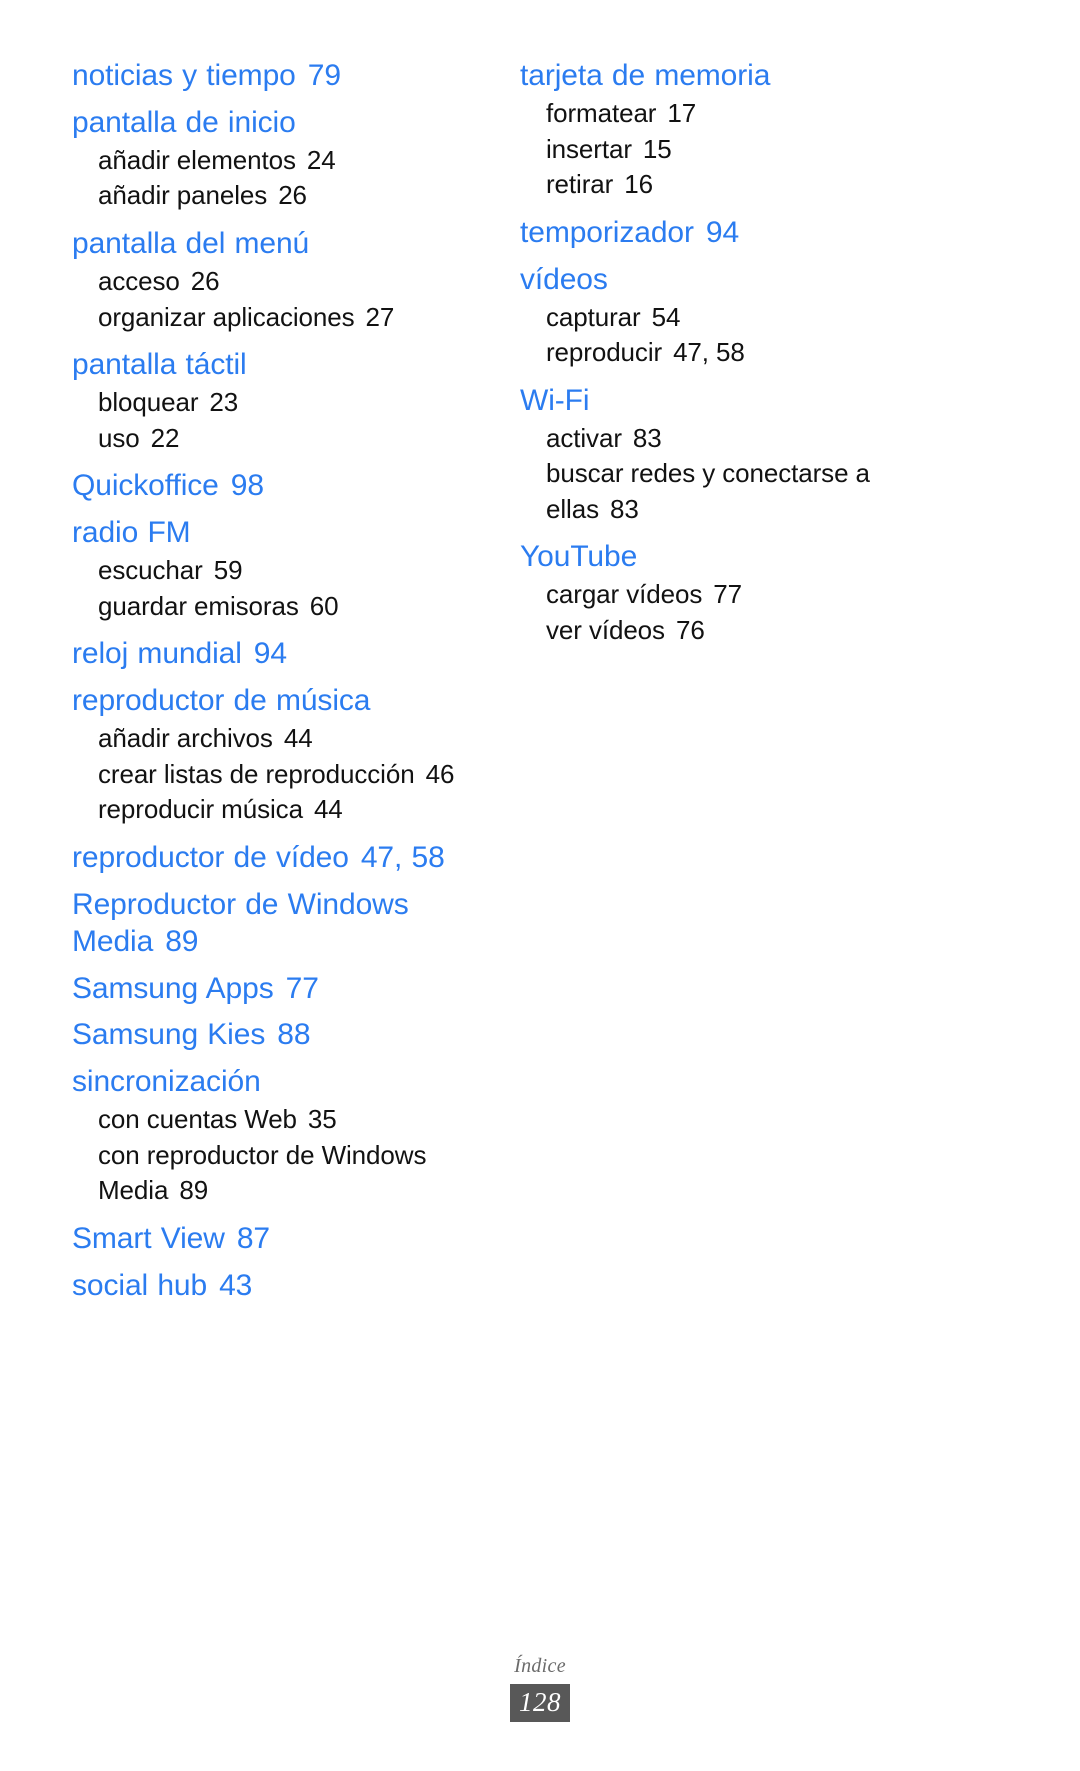 Image resolution: width=1080 pixels, height=1771 pixels. I want to click on index-entry-term: Wi-Fi, so click(716, 401).